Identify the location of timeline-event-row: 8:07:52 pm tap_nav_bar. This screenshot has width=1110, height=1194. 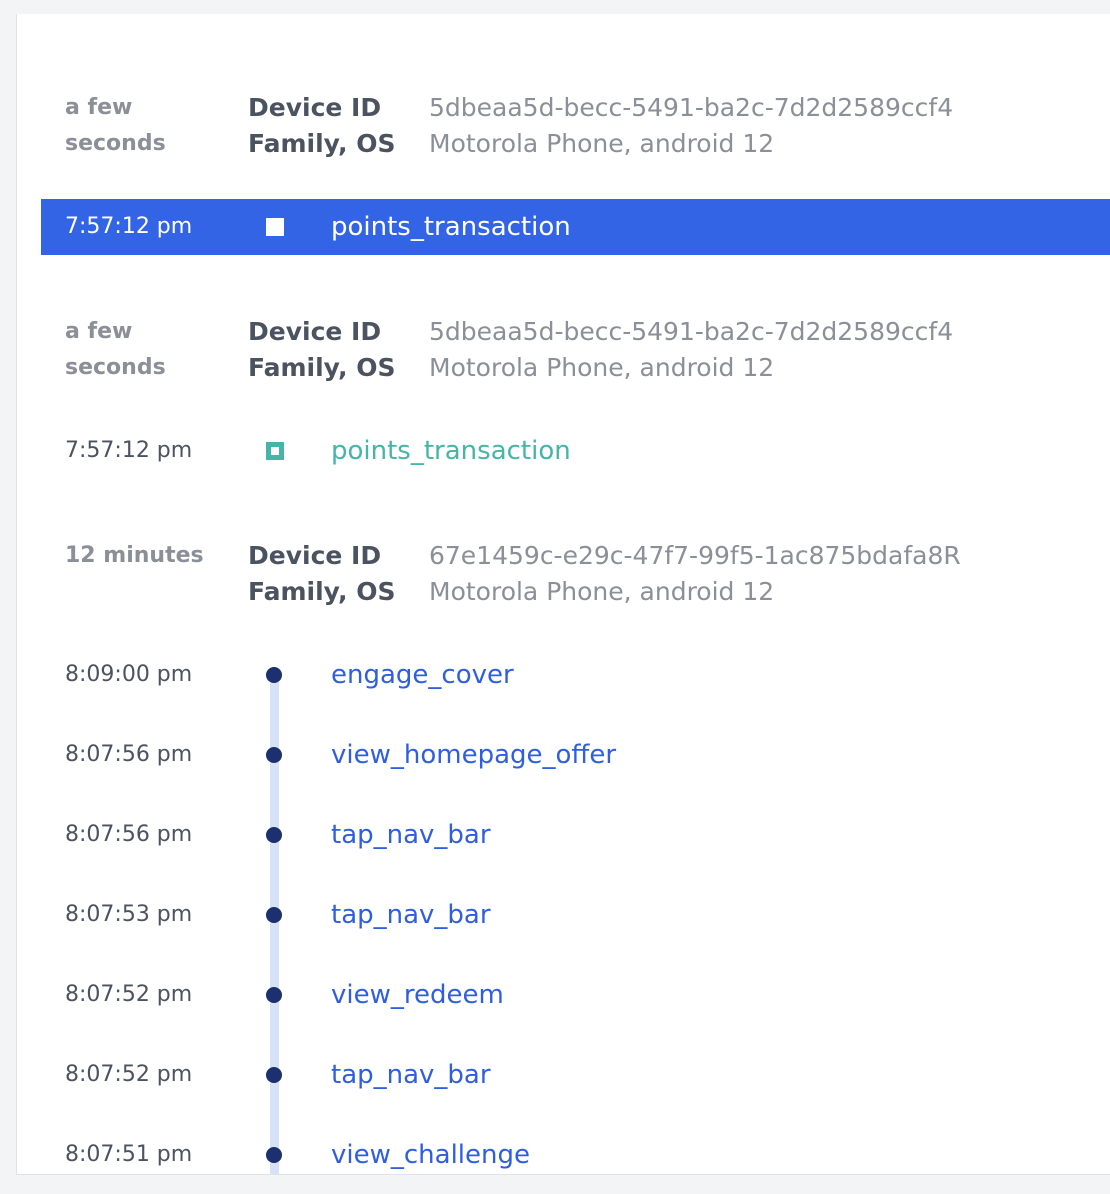
(563, 1075).